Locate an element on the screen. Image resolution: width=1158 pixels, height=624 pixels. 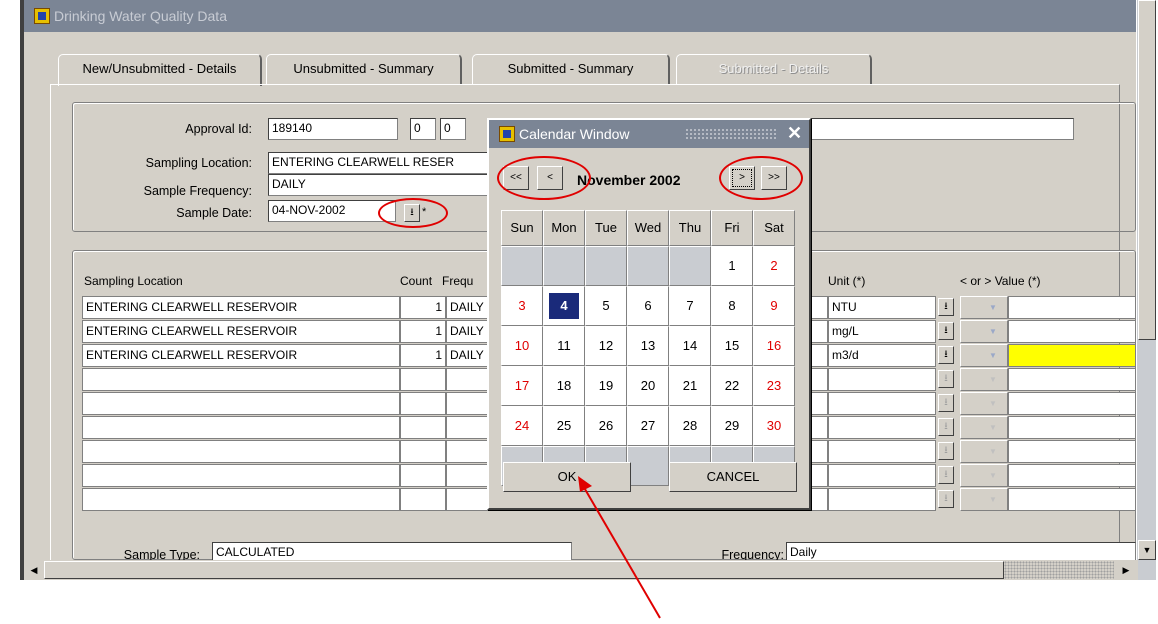
tab-new-unsubmitted-details: New/Unsubmitted - Details is located at coordinates (160, 70).